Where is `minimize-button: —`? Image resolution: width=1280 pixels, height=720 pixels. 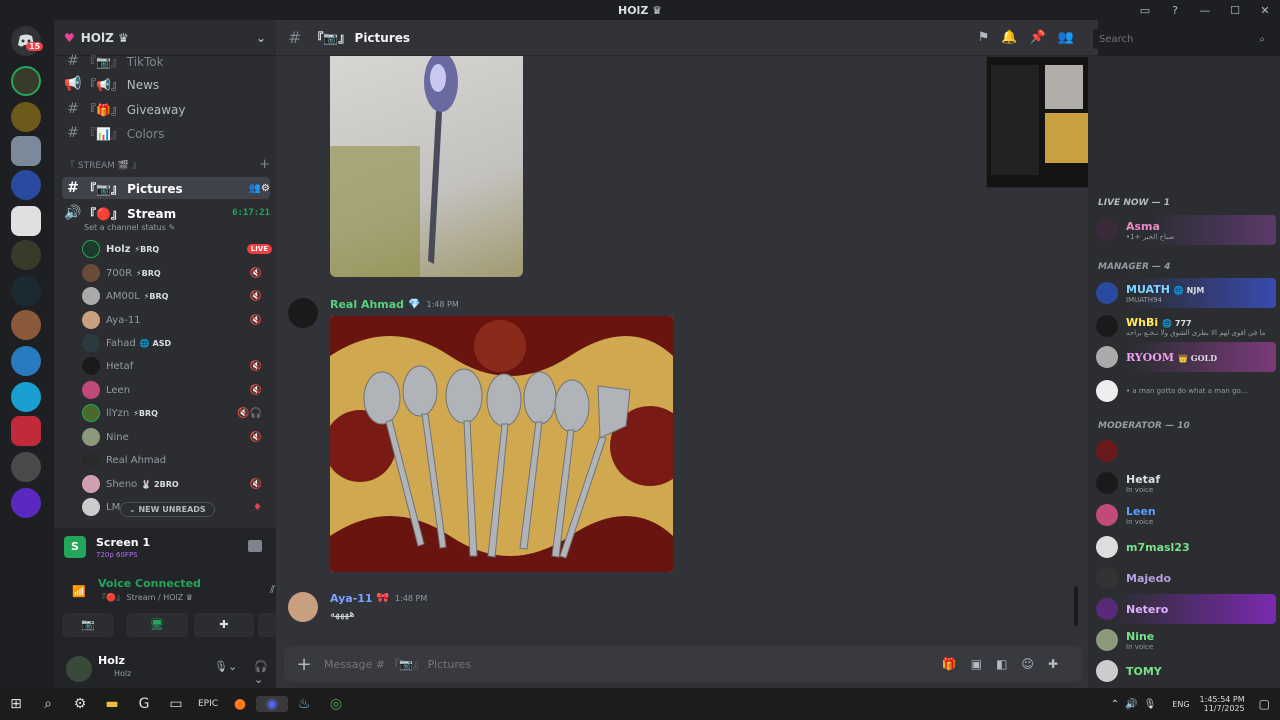 minimize-button: — is located at coordinates (1205, 10).